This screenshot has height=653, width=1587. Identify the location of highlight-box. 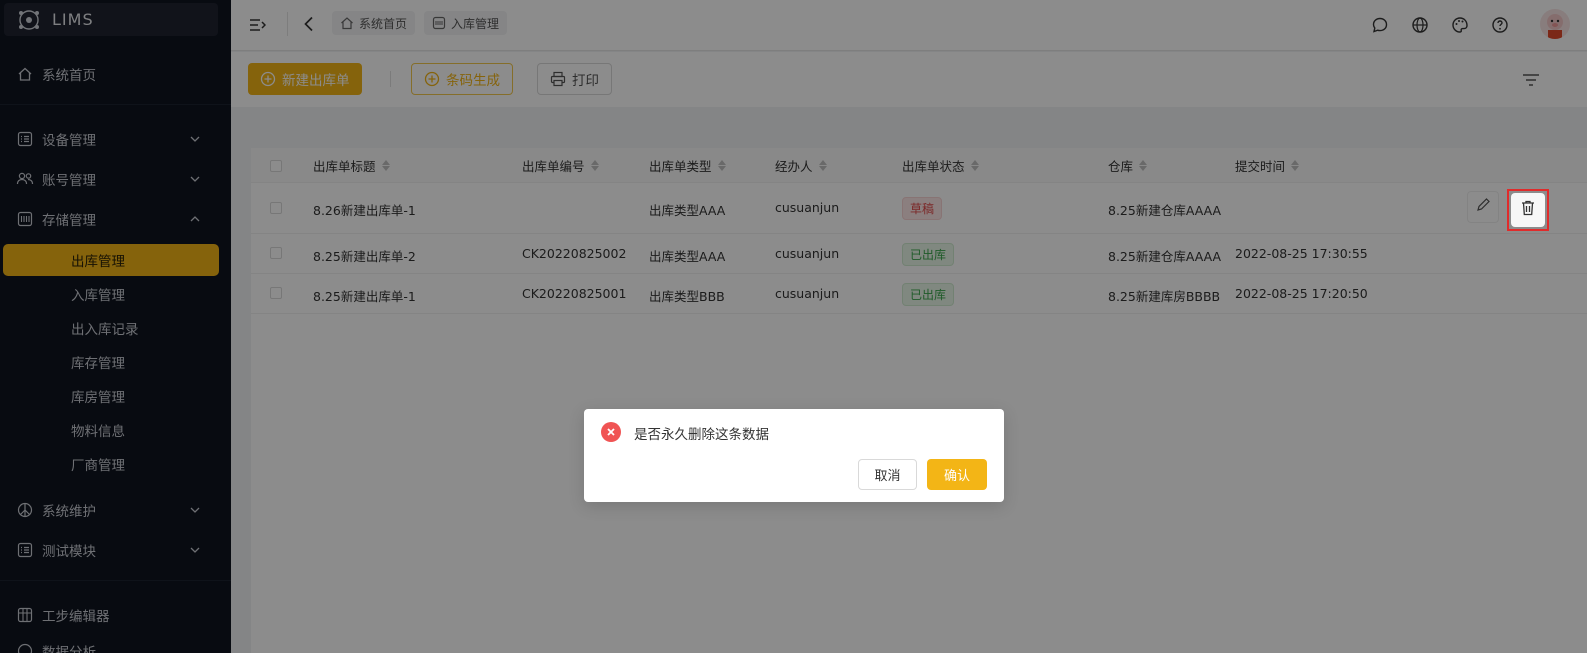
(1528, 210).